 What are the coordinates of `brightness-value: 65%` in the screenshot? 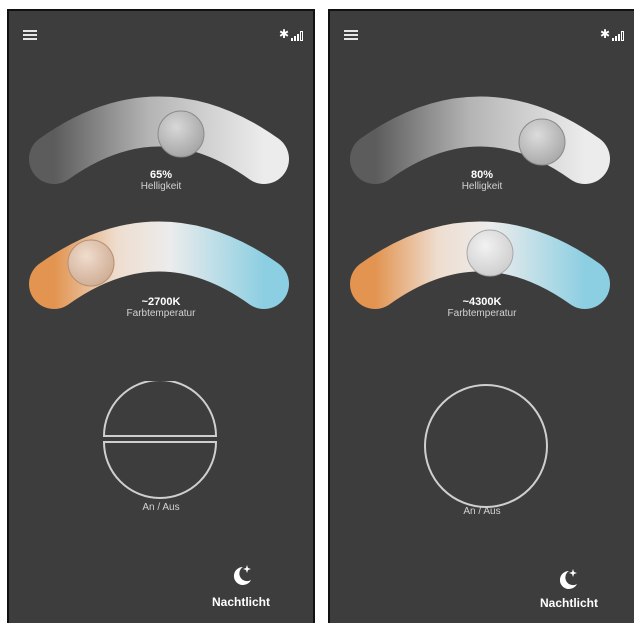 It's located at (161, 175).